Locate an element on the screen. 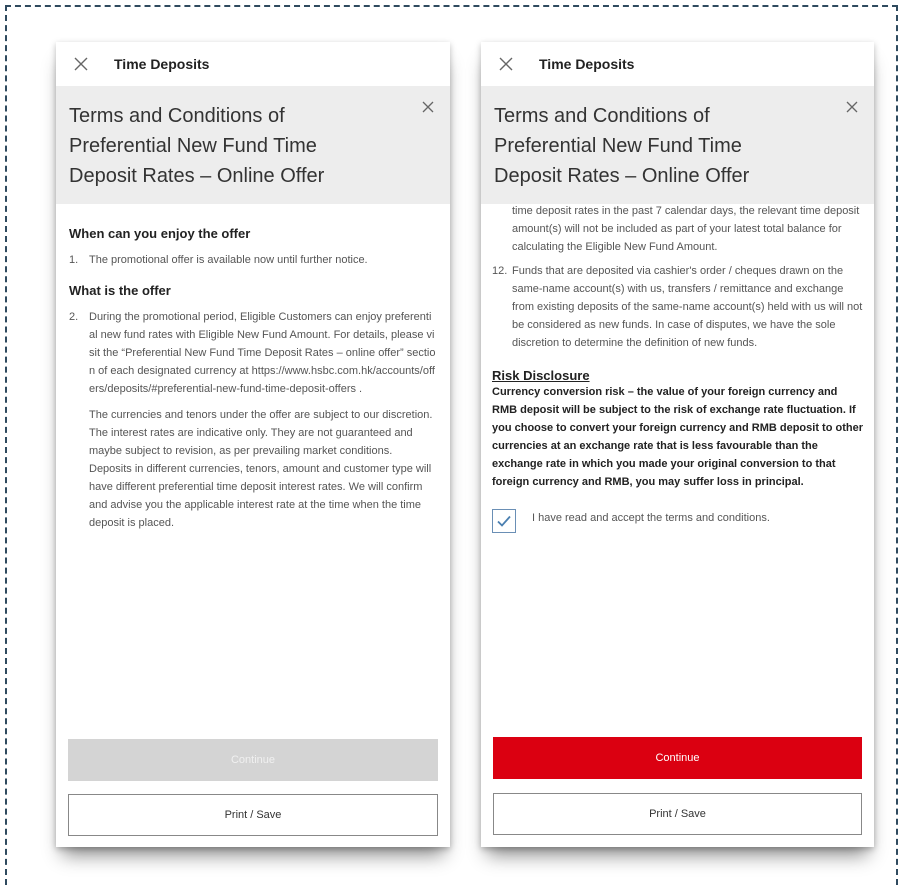 Image resolution: width=907 pixels, height=887 pixels. item-number: 2. is located at coordinates (74, 317).